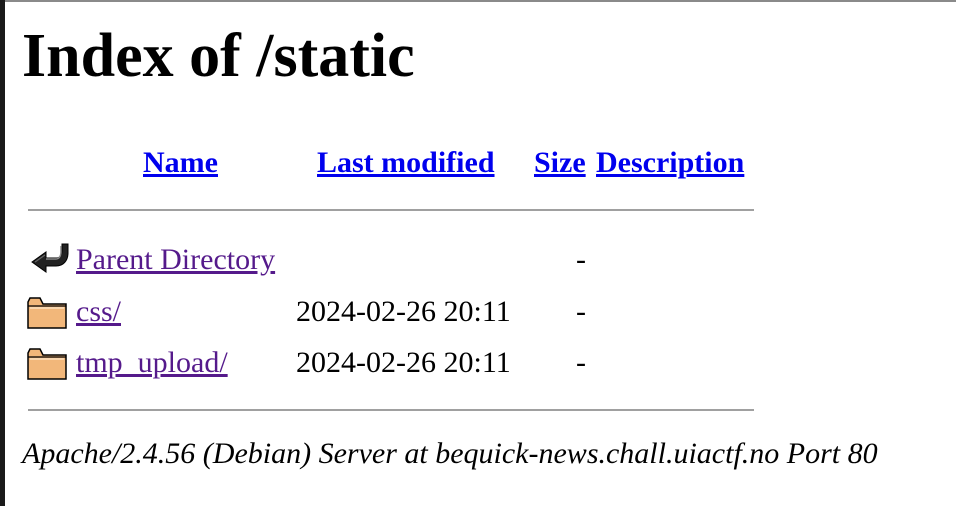 This screenshot has height=506, width=956. I want to click on parent-directory-name: Parent Directory, so click(175, 260).